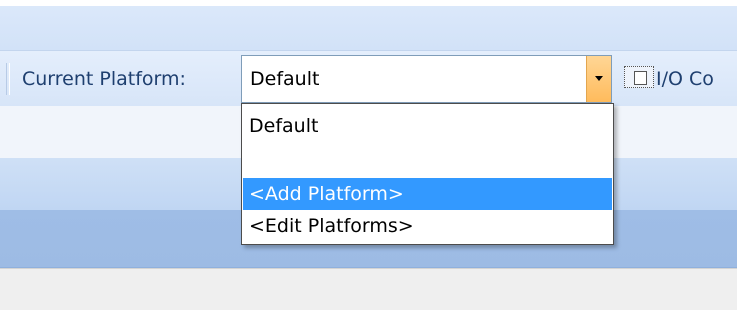 The height and width of the screenshot is (310, 737). I want to click on current-platform-label: Current Platform:, so click(104, 79).